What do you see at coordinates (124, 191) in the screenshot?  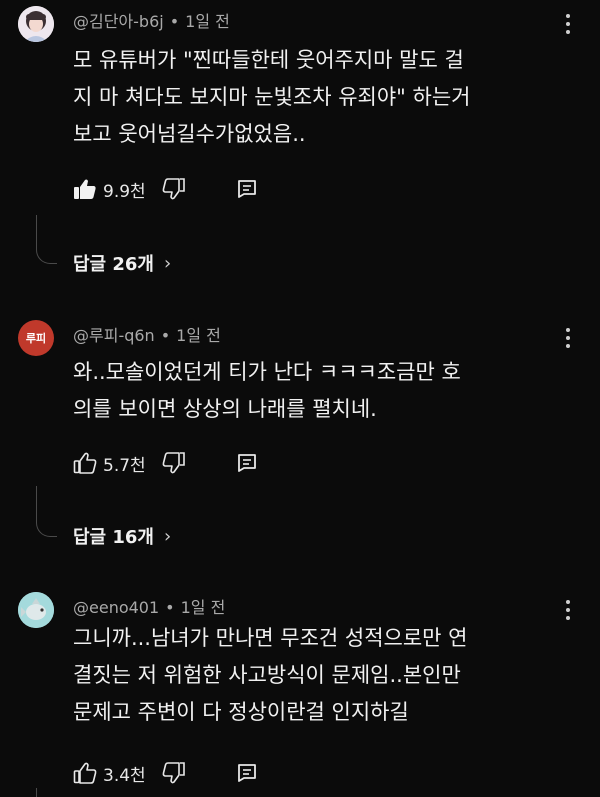 I see `like-count: 9.9천` at bounding box center [124, 191].